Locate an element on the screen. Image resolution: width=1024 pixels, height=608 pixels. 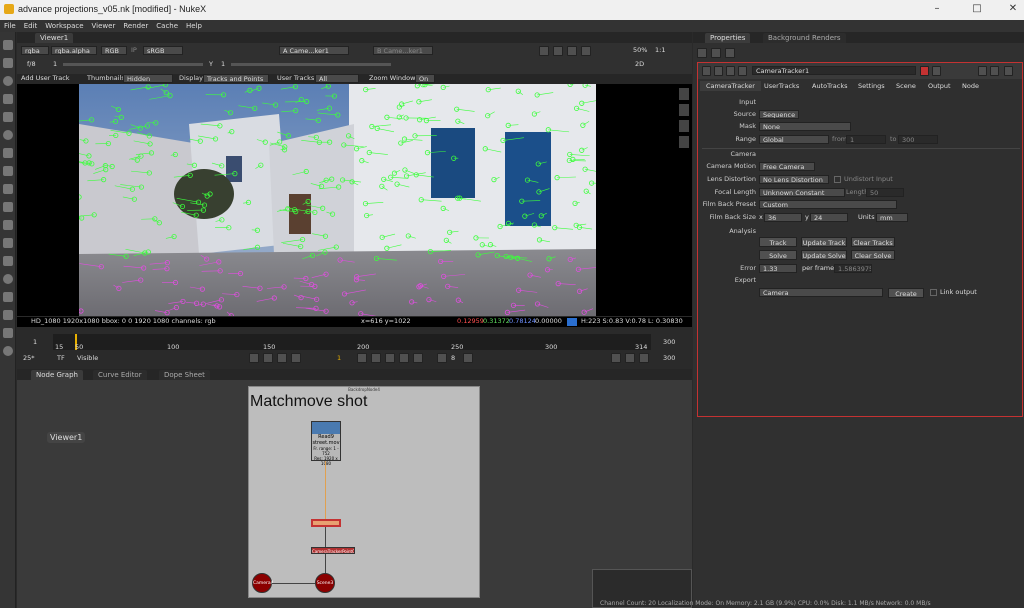
current-frame: 1 is located at coordinates (339, 358).